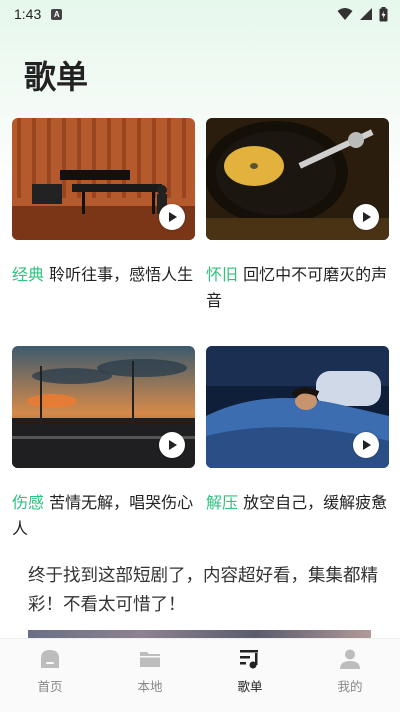 The image size is (400, 712). What do you see at coordinates (222, 502) in the screenshot?
I see `playlist-tag: 解压` at bounding box center [222, 502].